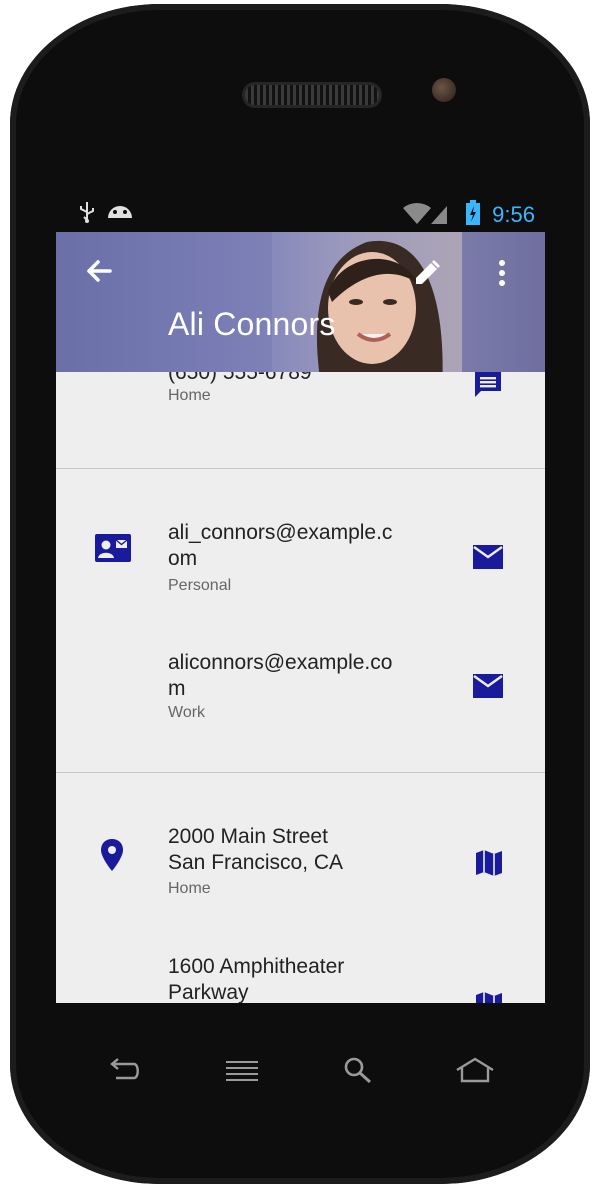  I want to click on search-key-icon, so click(358, 1072).